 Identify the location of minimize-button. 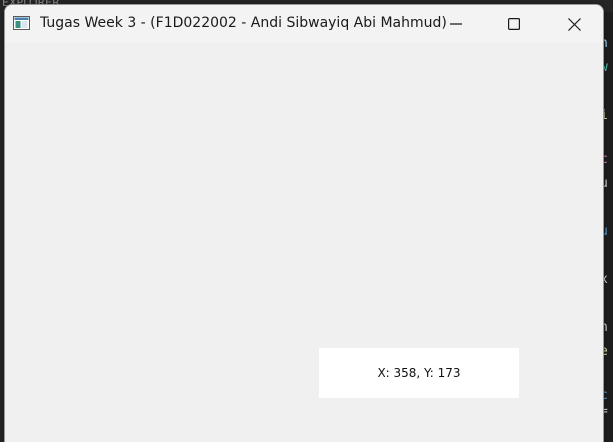
(456, 24).